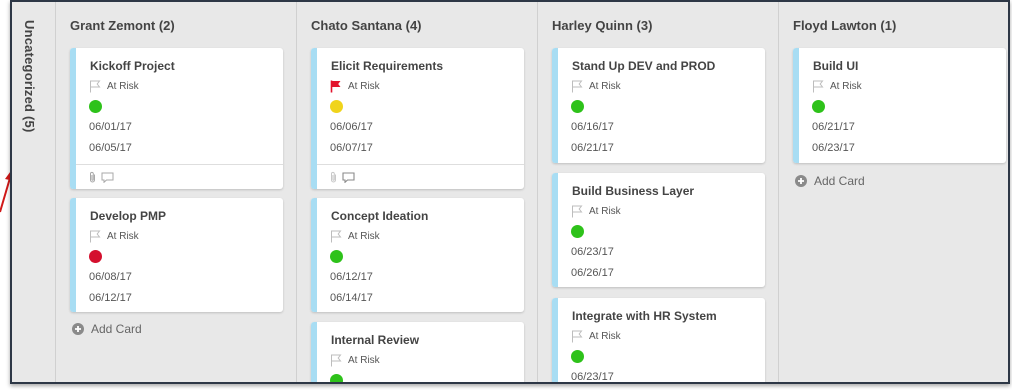  I want to click on end-date: 06/23/17, so click(833, 148).